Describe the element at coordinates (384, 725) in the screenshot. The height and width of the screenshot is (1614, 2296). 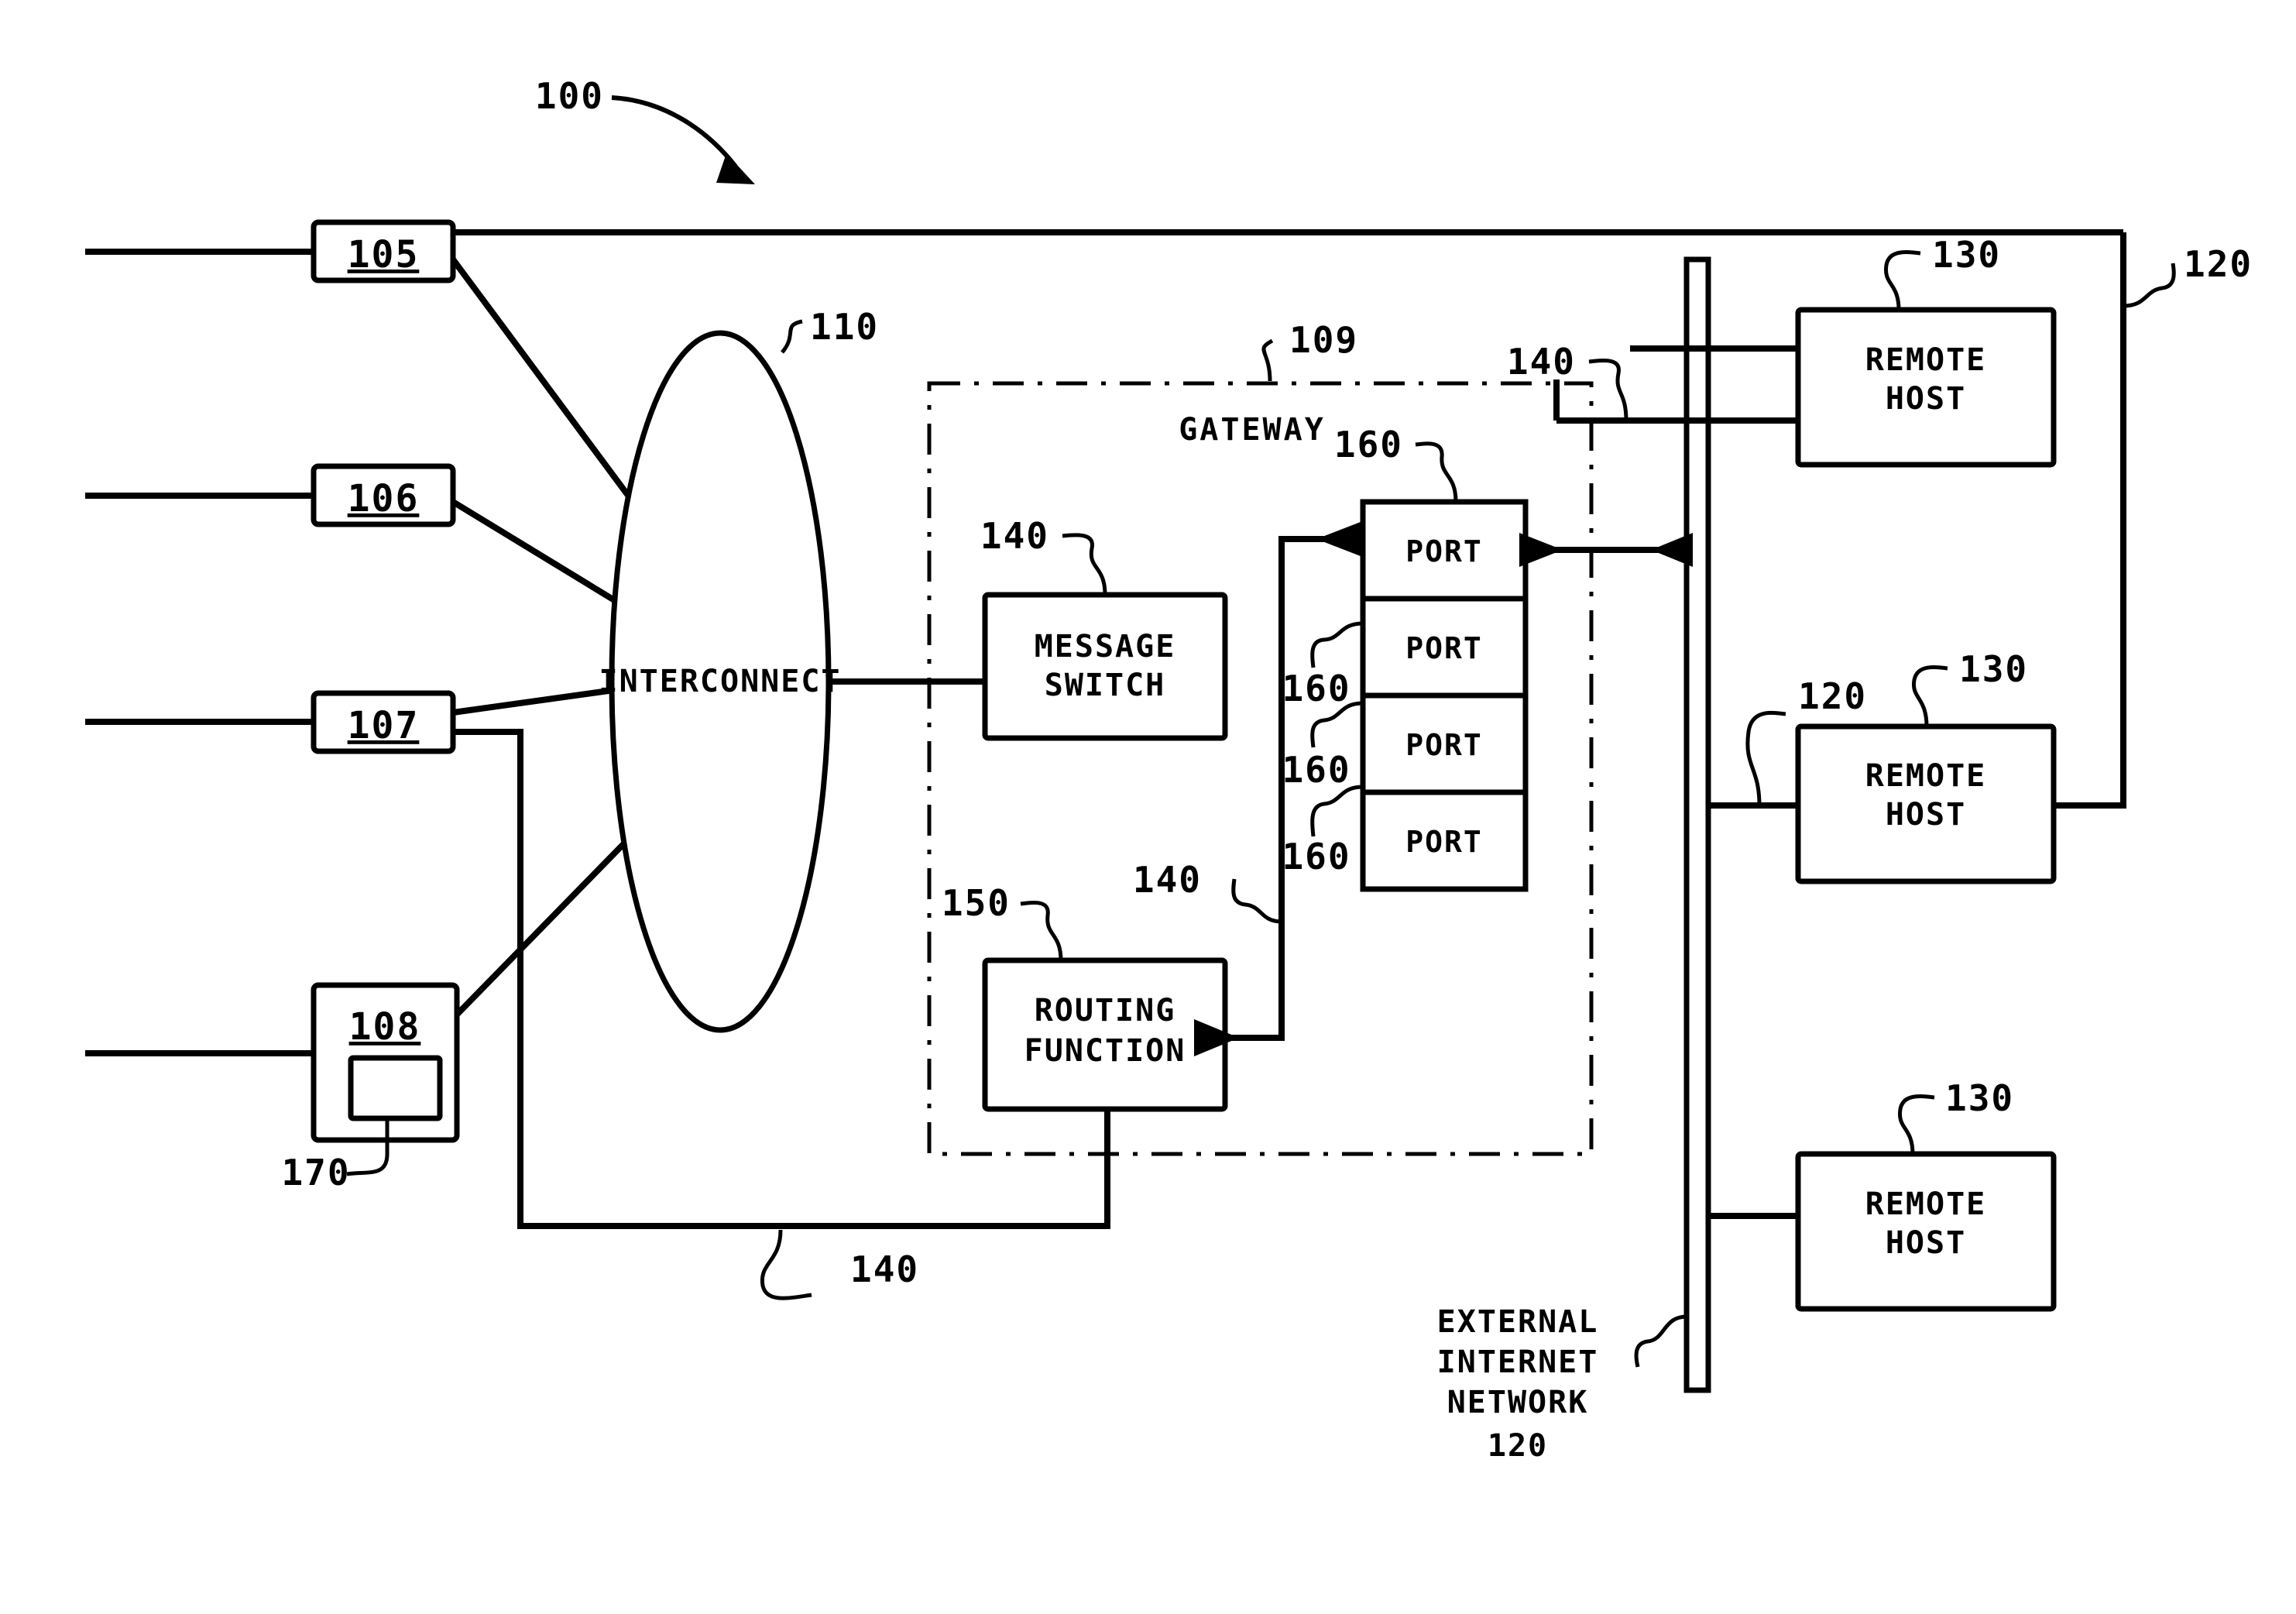
I see `node-label-107: 107` at that location.